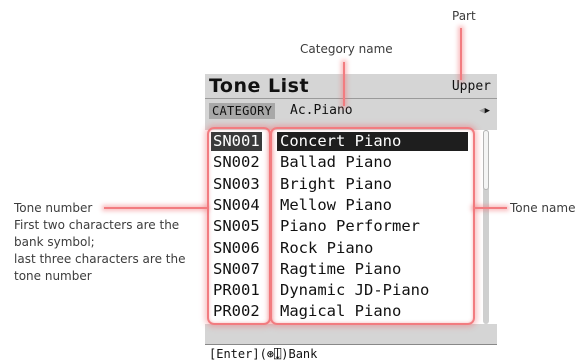 The image size is (581, 363). Describe the element at coordinates (487, 111) in the screenshot. I see `right-arrow-icon: ▶` at that location.